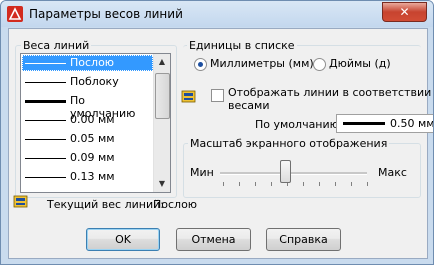  I want to click on weight-list-item: Послою, so click(87, 63).